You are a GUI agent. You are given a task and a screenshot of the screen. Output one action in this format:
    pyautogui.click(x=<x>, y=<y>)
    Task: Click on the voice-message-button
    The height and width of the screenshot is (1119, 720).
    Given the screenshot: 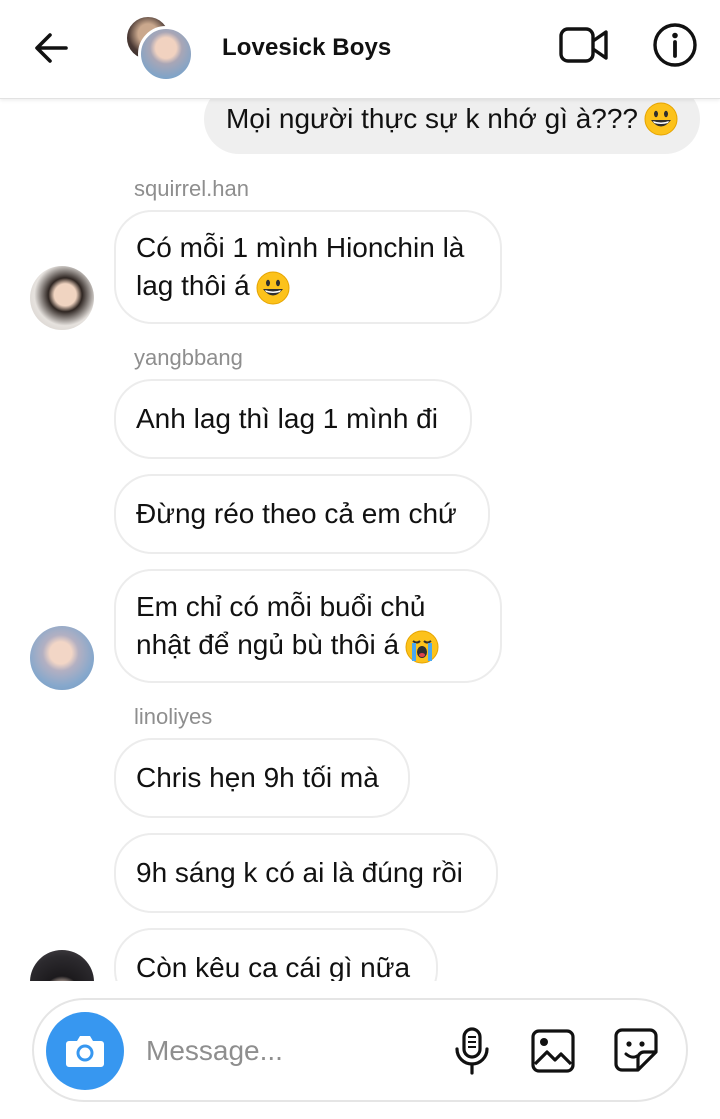 What is the action you would take?
    pyautogui.click(x=472, y=1051)
    